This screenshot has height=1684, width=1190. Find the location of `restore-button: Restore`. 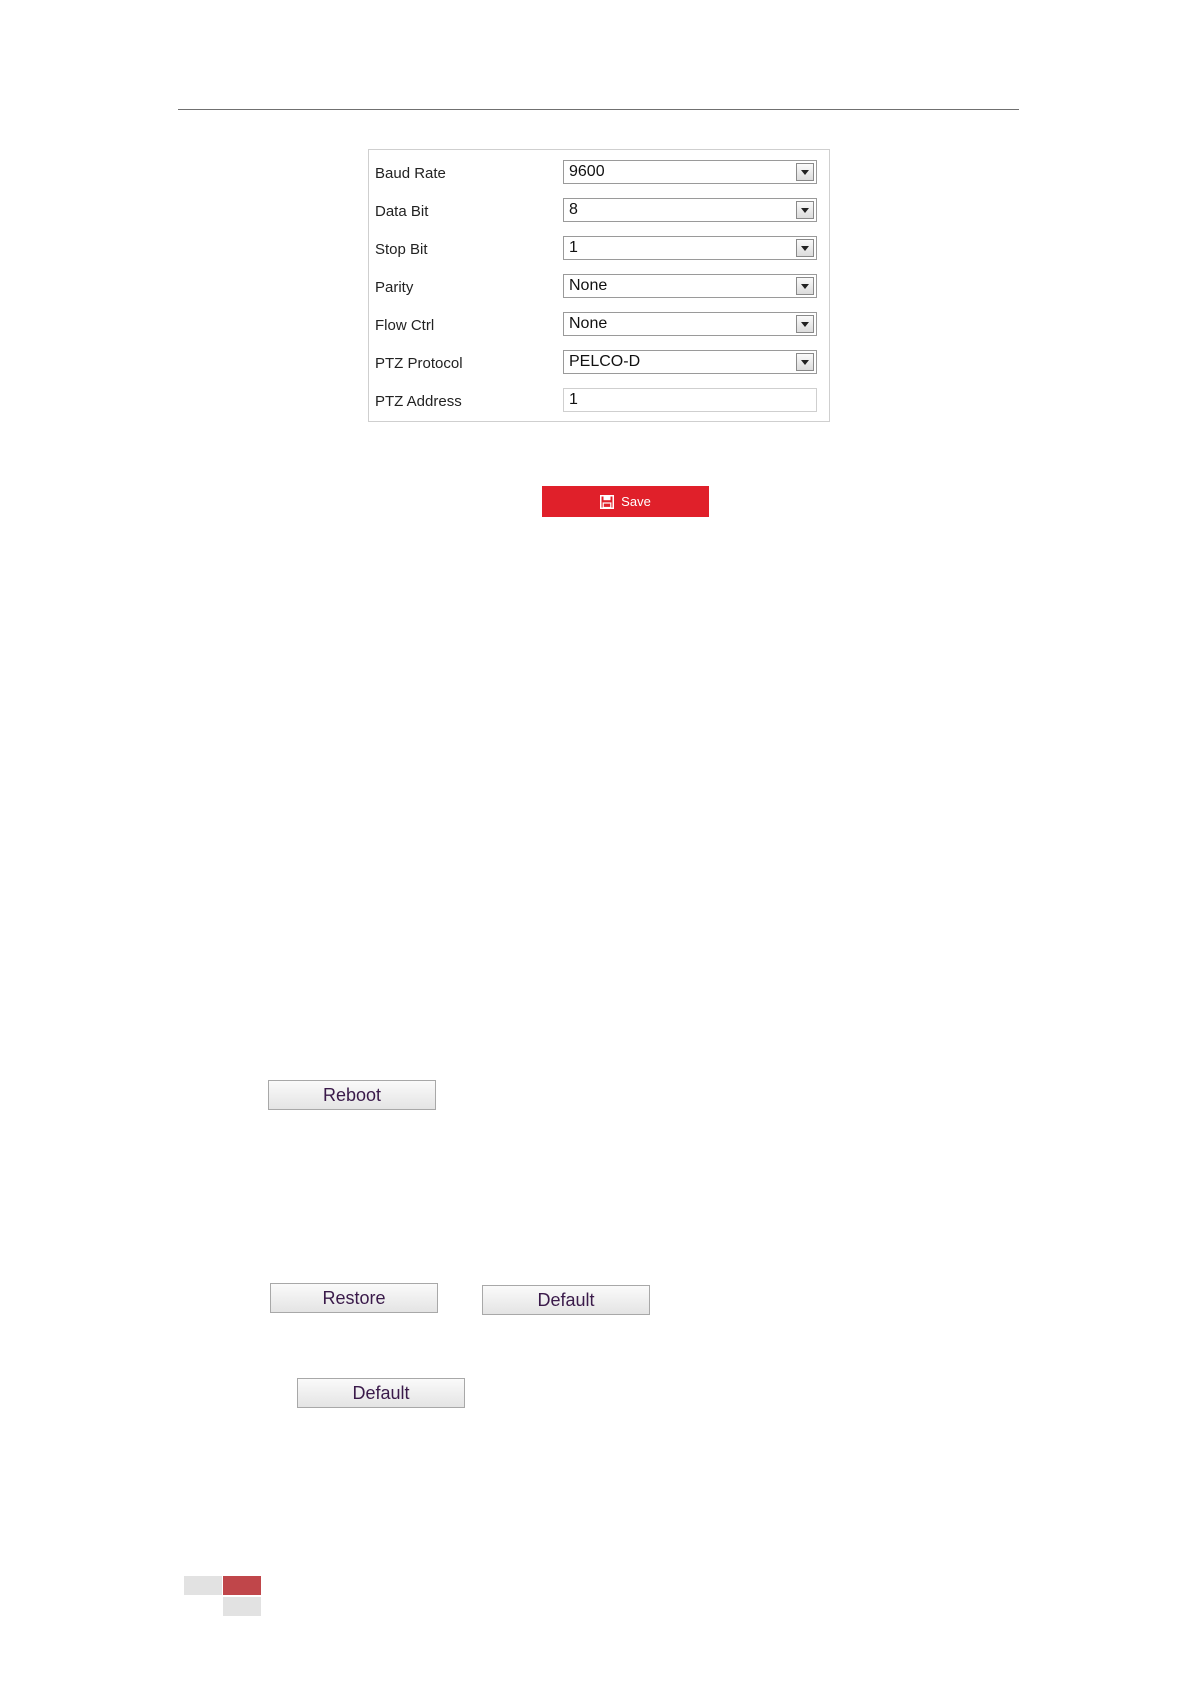

restore-button: Restore is located at coordinates (354, 1298).